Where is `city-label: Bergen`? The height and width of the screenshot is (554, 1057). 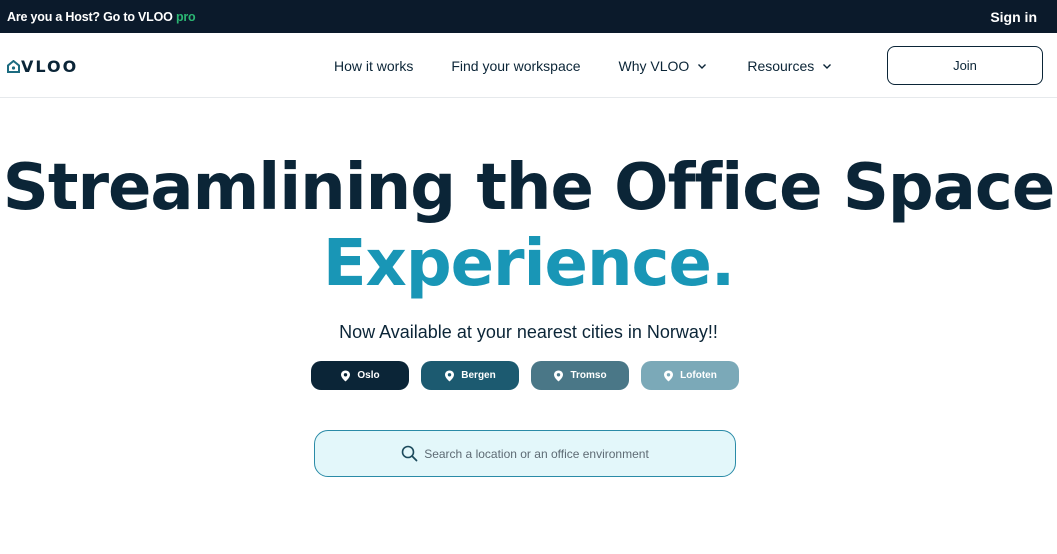
city-label: Bergen is located at coordinates (478, 375).